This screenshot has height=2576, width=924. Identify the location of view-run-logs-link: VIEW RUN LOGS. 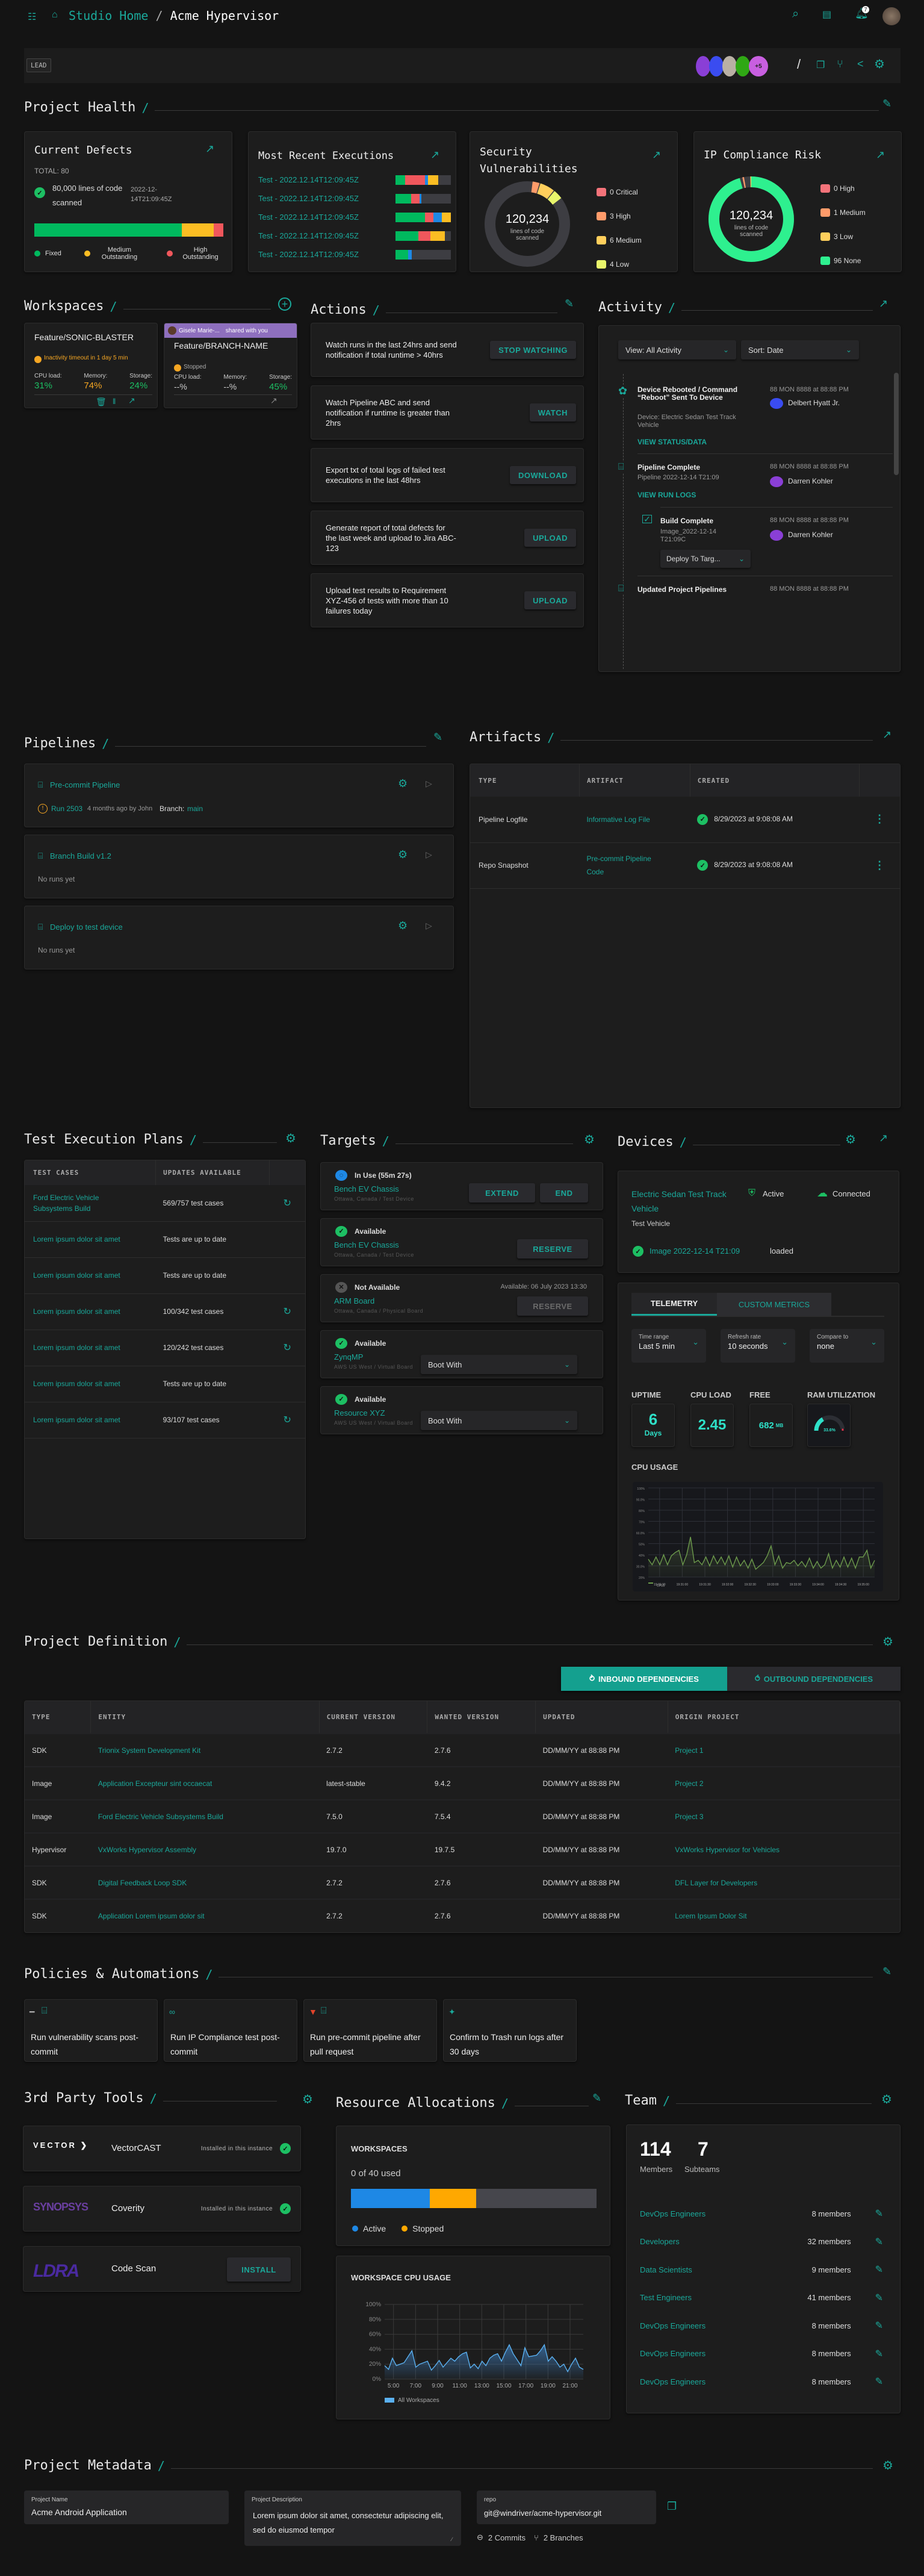
(666, 495).